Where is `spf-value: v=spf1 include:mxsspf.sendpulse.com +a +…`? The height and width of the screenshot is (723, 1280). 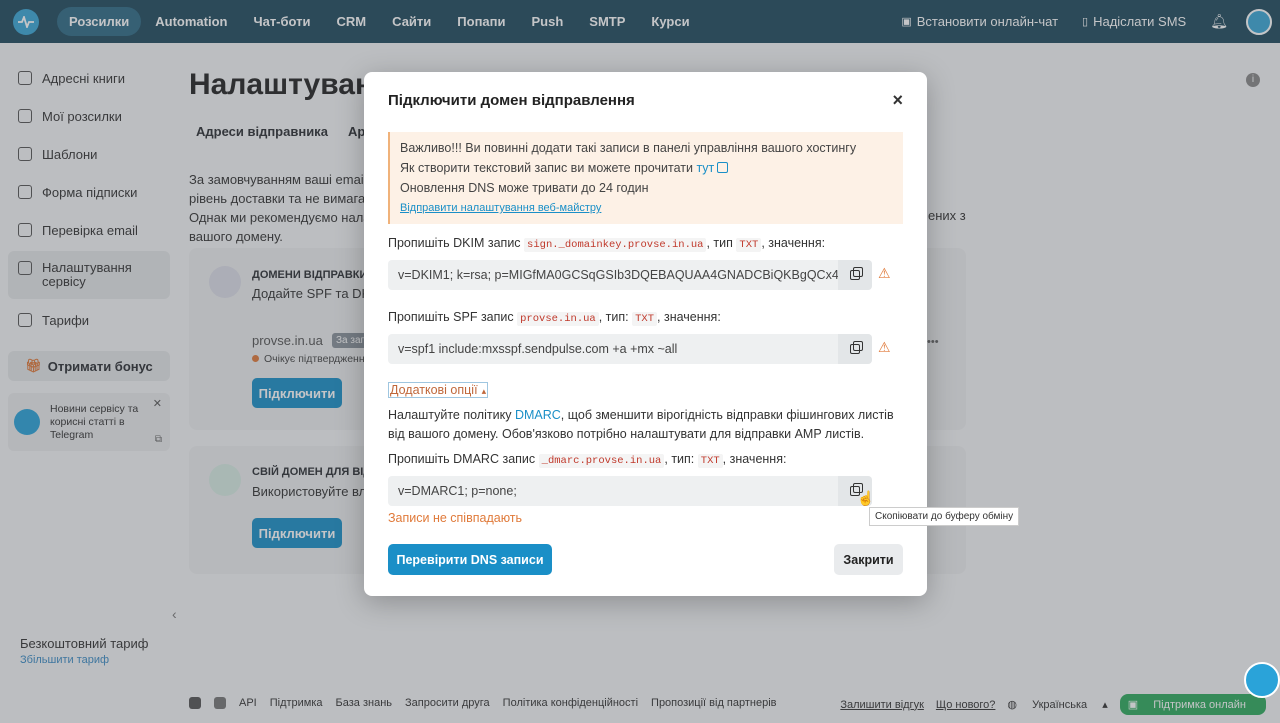 spf-value: v=spf1 include:mxsspf.sendpulse.com +a +… is located at coordinates (538, 349).